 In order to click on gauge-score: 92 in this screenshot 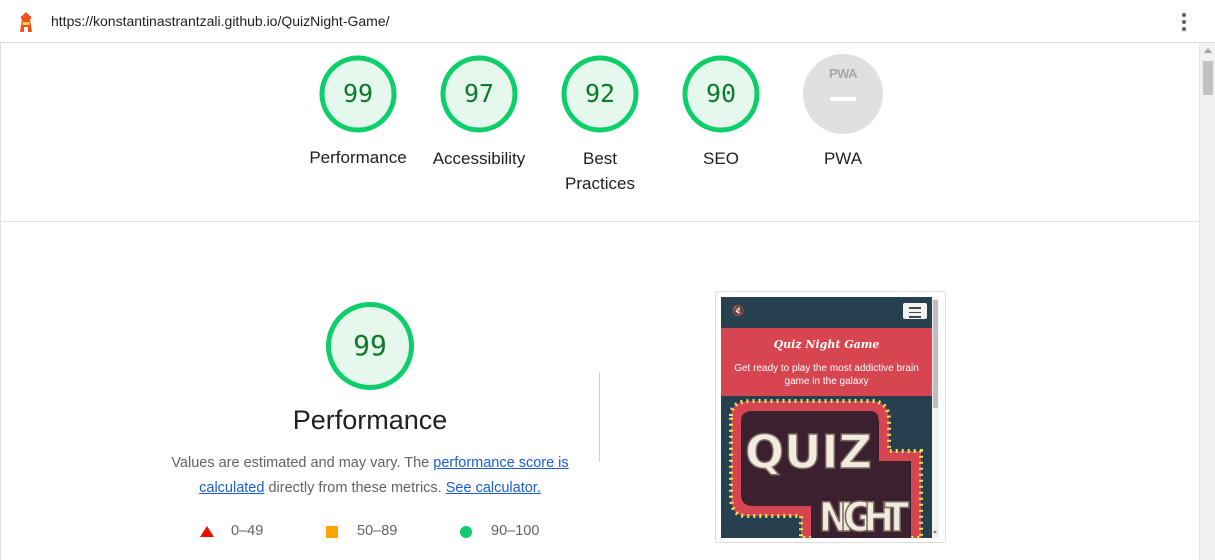, I will do `click(600, 93)`.